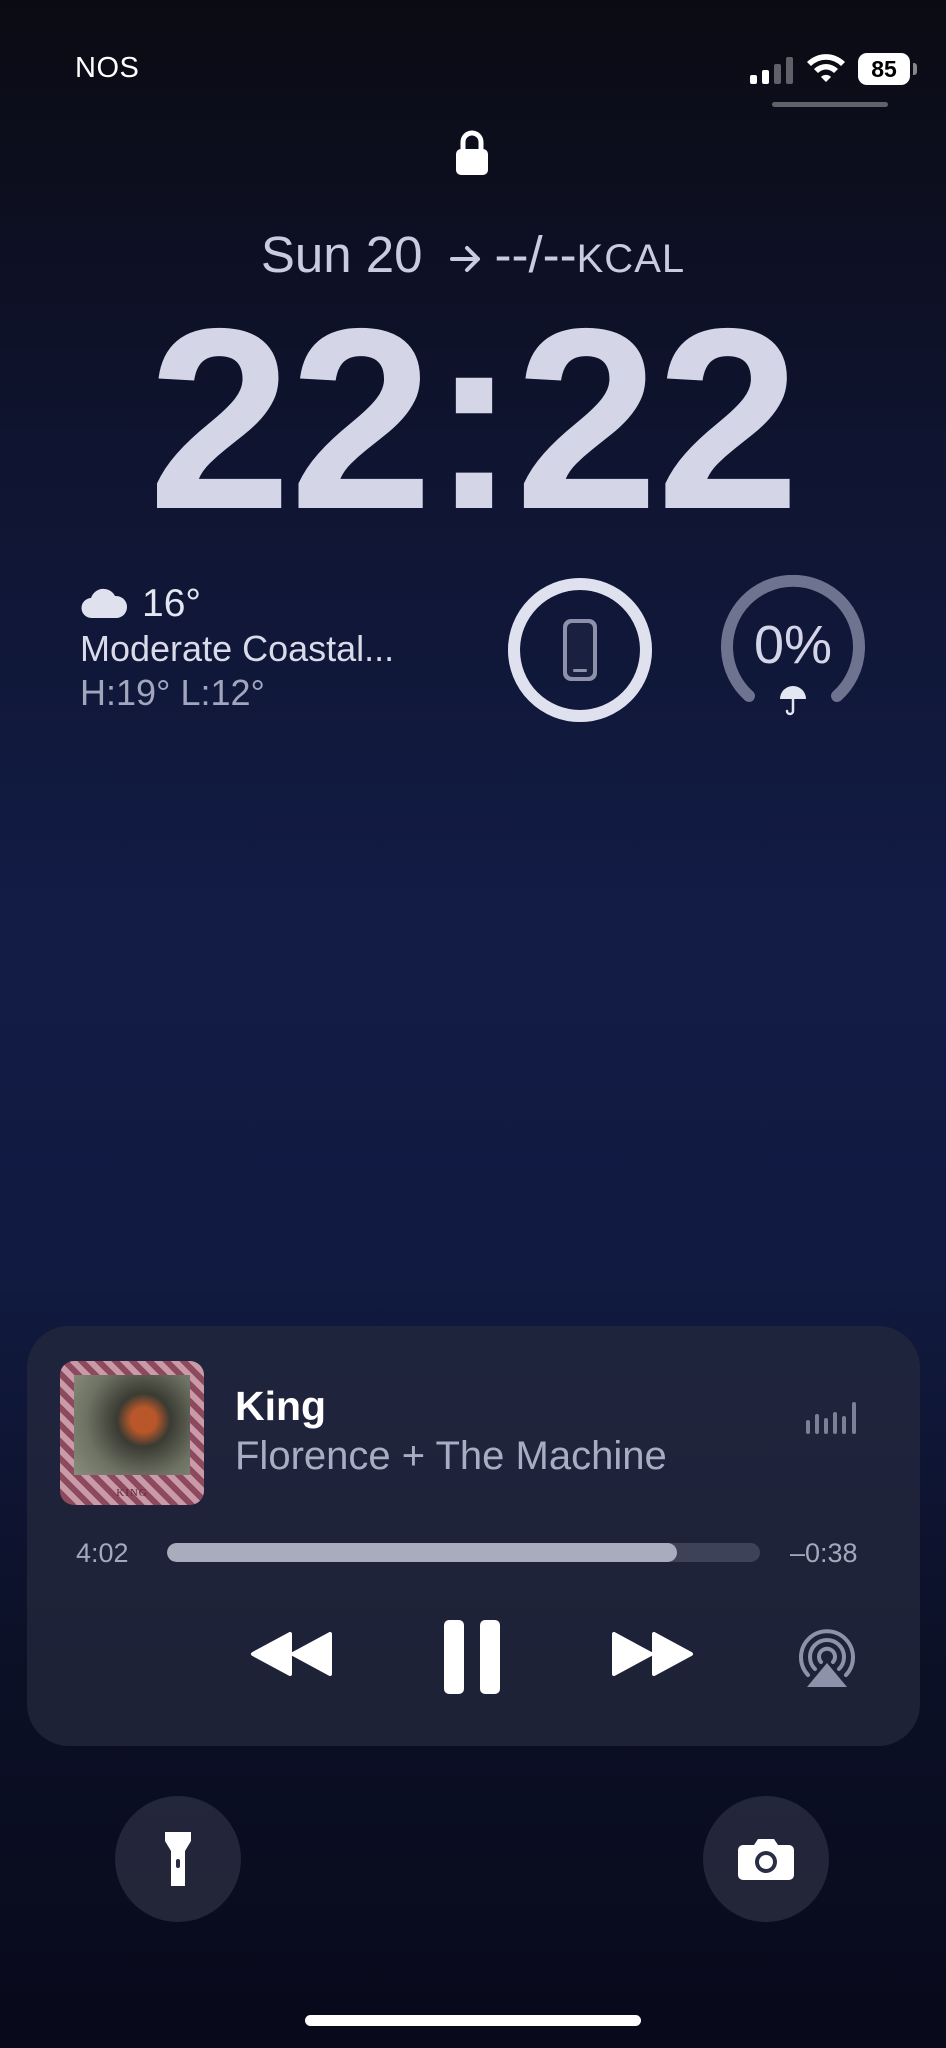 Image resolution: width=946 pixels, height=2048 pixels. I want to click on battery-icon: 85, so click(888, 69).